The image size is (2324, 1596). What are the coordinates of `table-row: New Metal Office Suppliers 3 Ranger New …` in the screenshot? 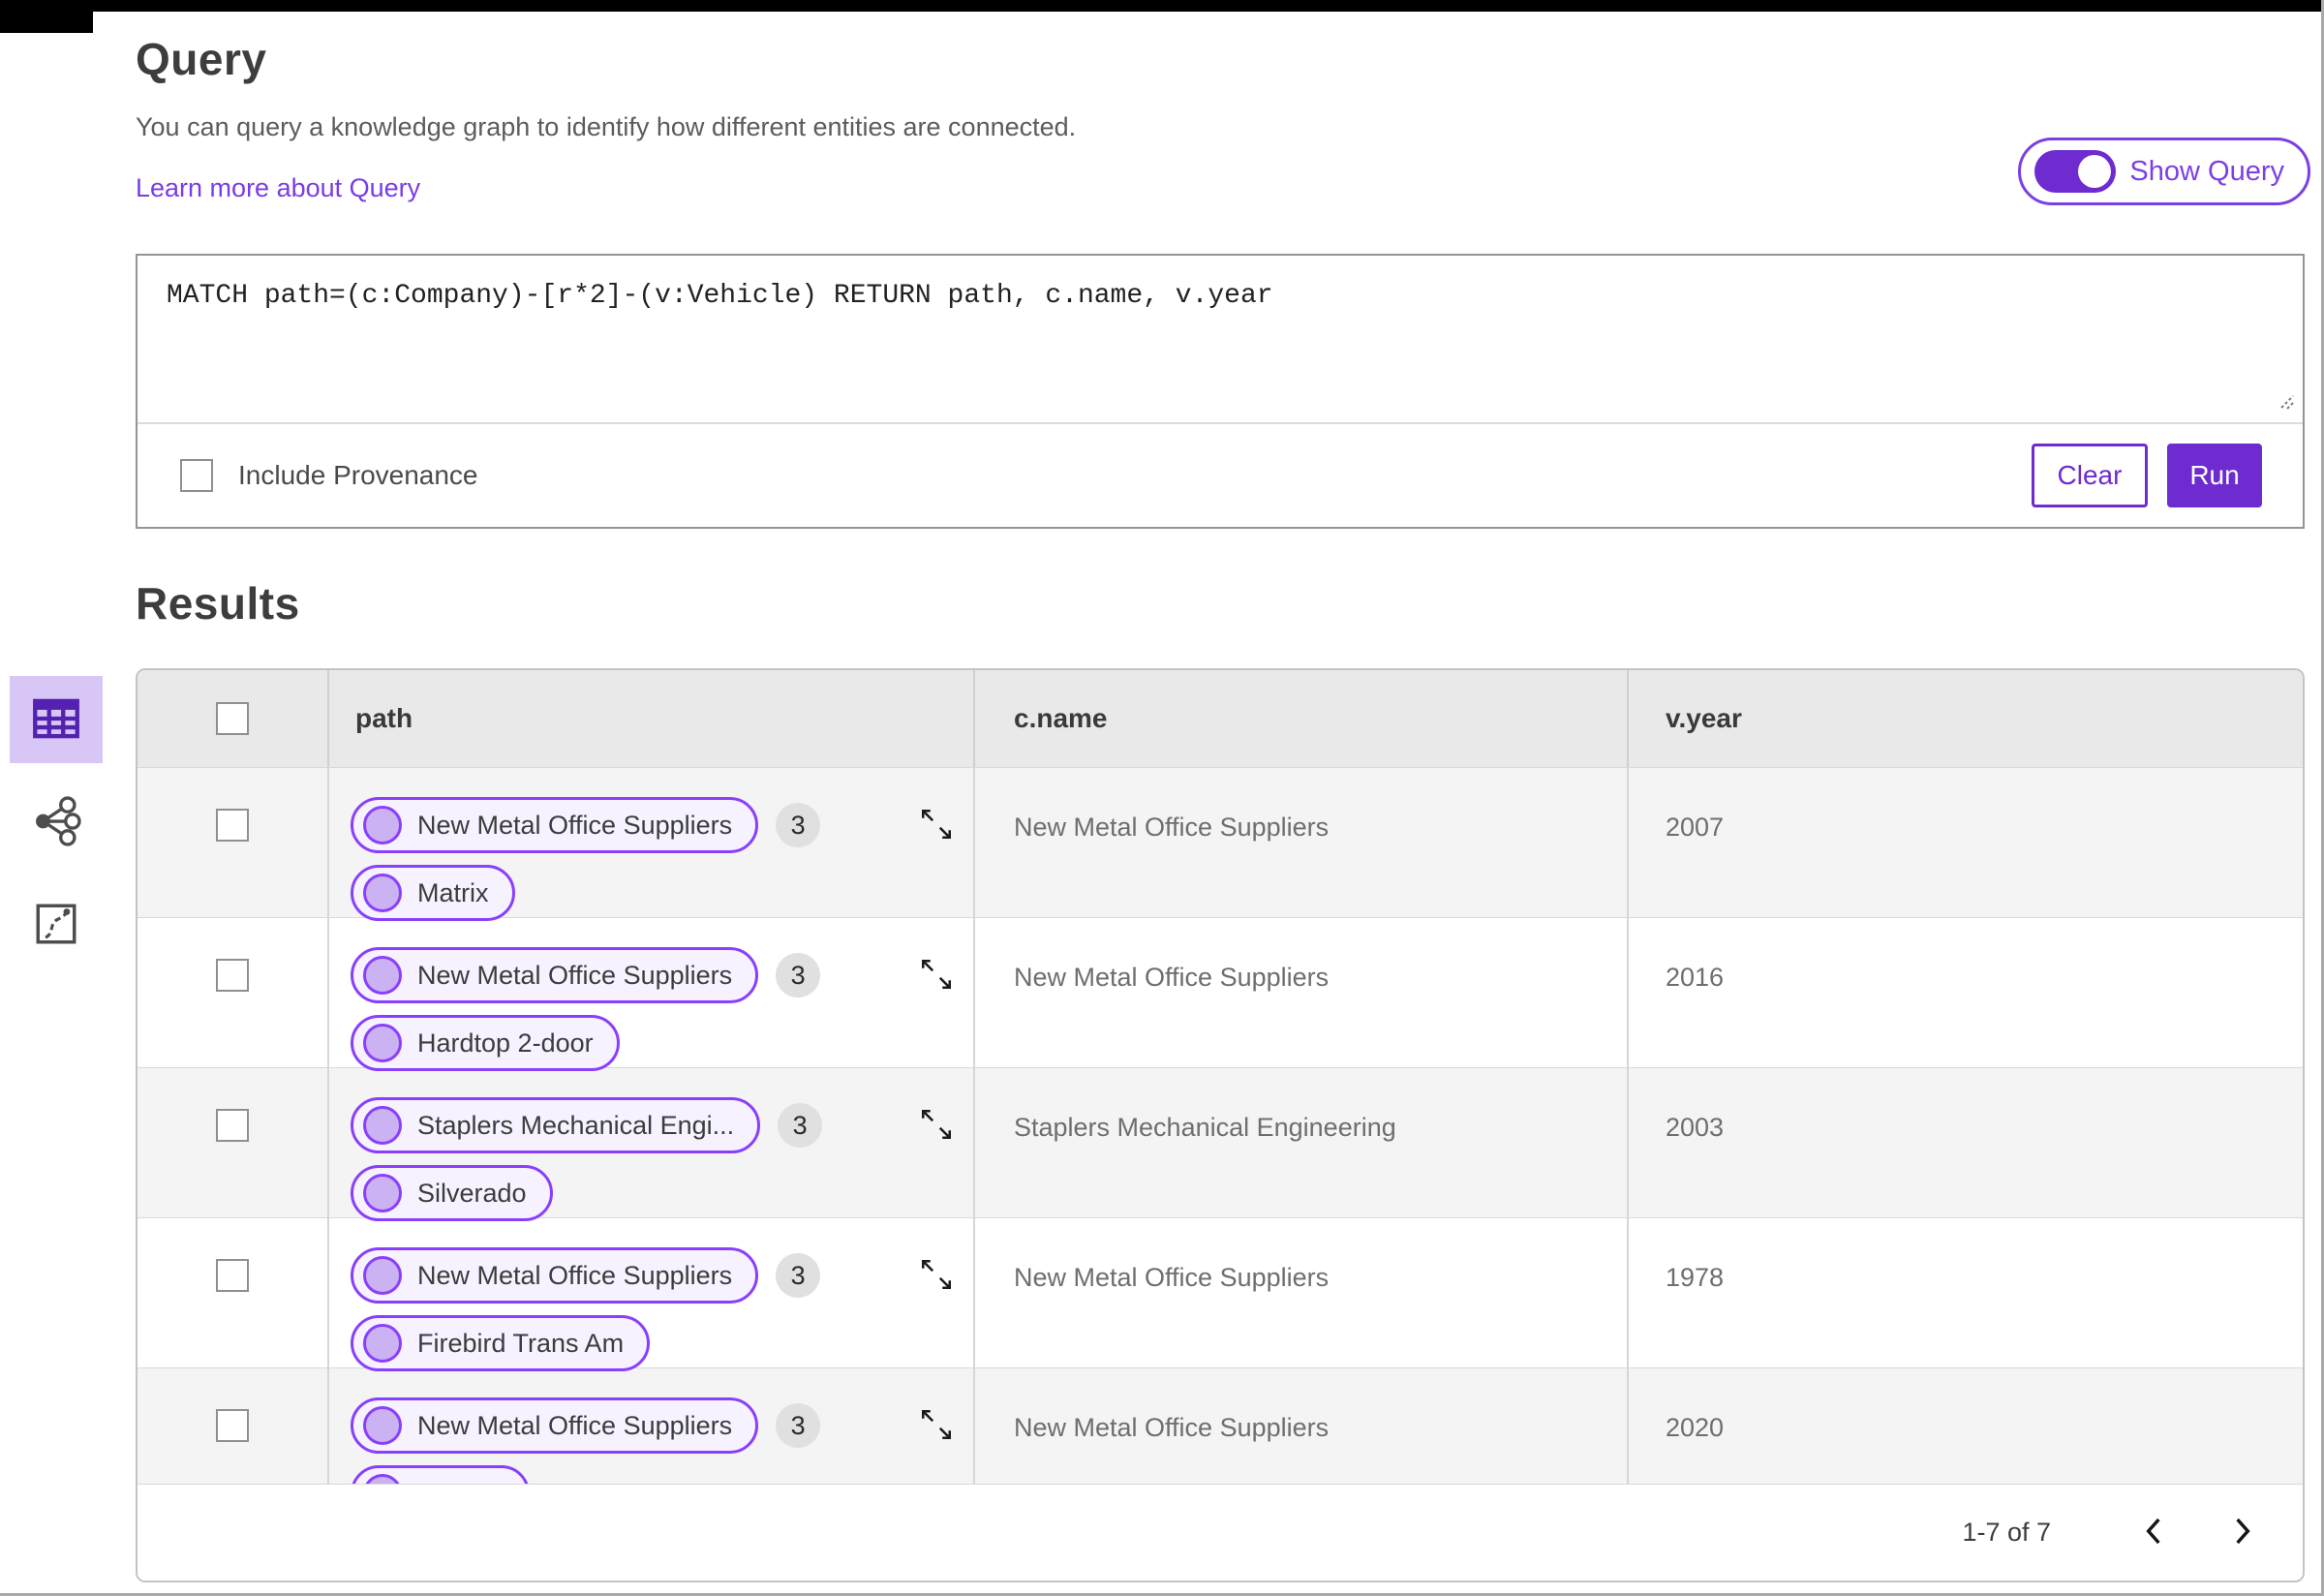 It's located at (1221, 1425).